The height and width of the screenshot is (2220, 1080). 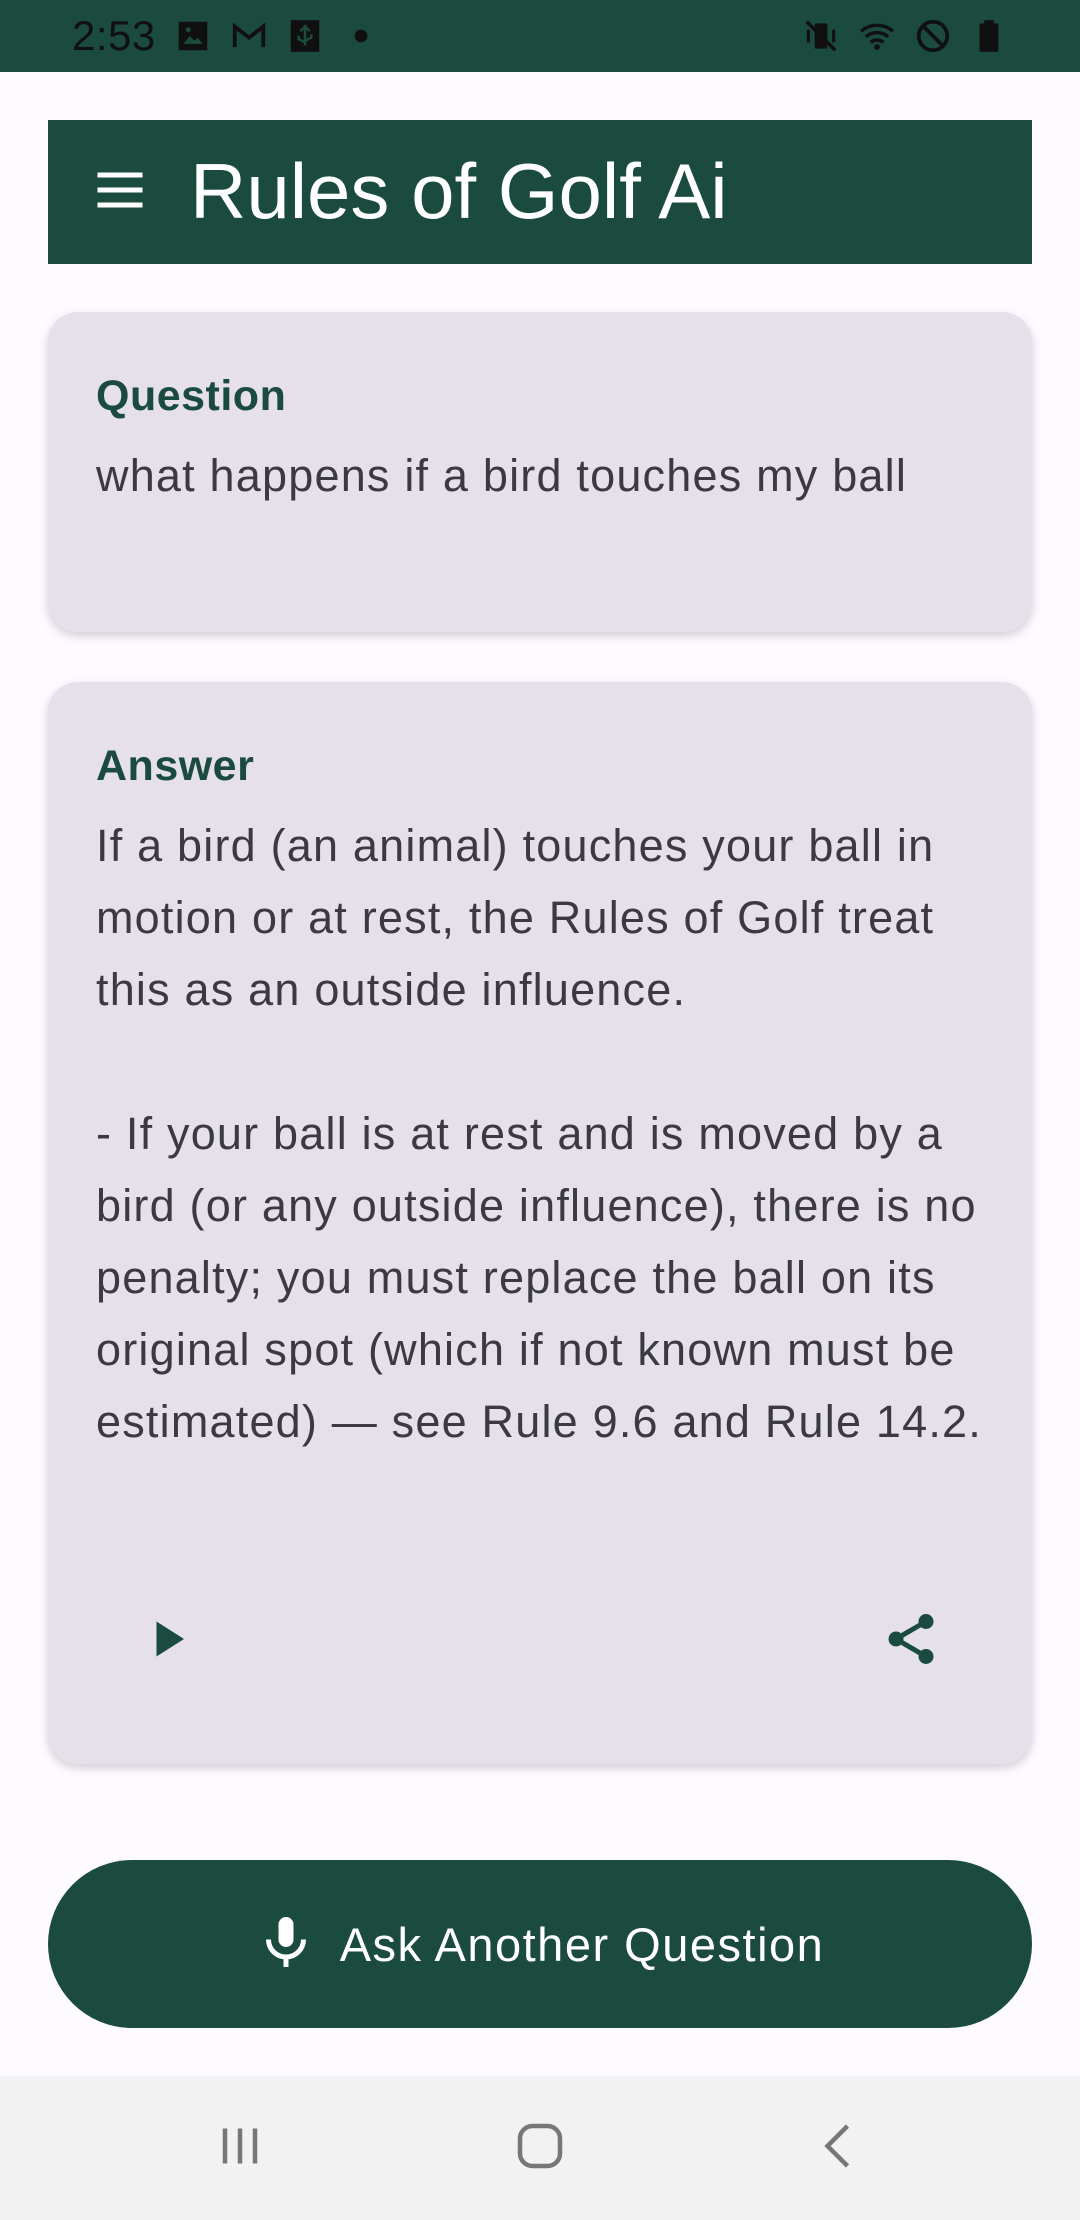 I want to click on back-icon, so click(x=840, y=2148).